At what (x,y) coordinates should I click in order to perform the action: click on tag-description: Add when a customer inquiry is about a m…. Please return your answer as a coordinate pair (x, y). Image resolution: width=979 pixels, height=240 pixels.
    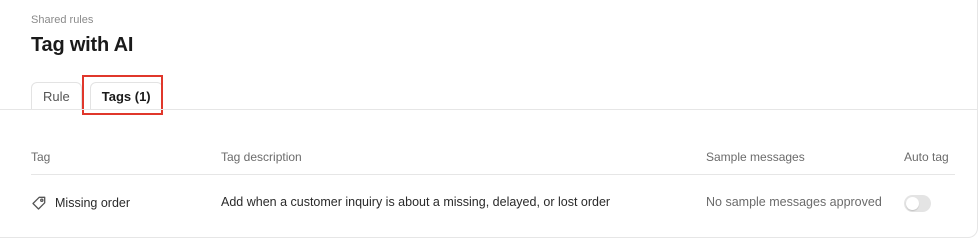
    Looking at the image, I should click on (416, 202).